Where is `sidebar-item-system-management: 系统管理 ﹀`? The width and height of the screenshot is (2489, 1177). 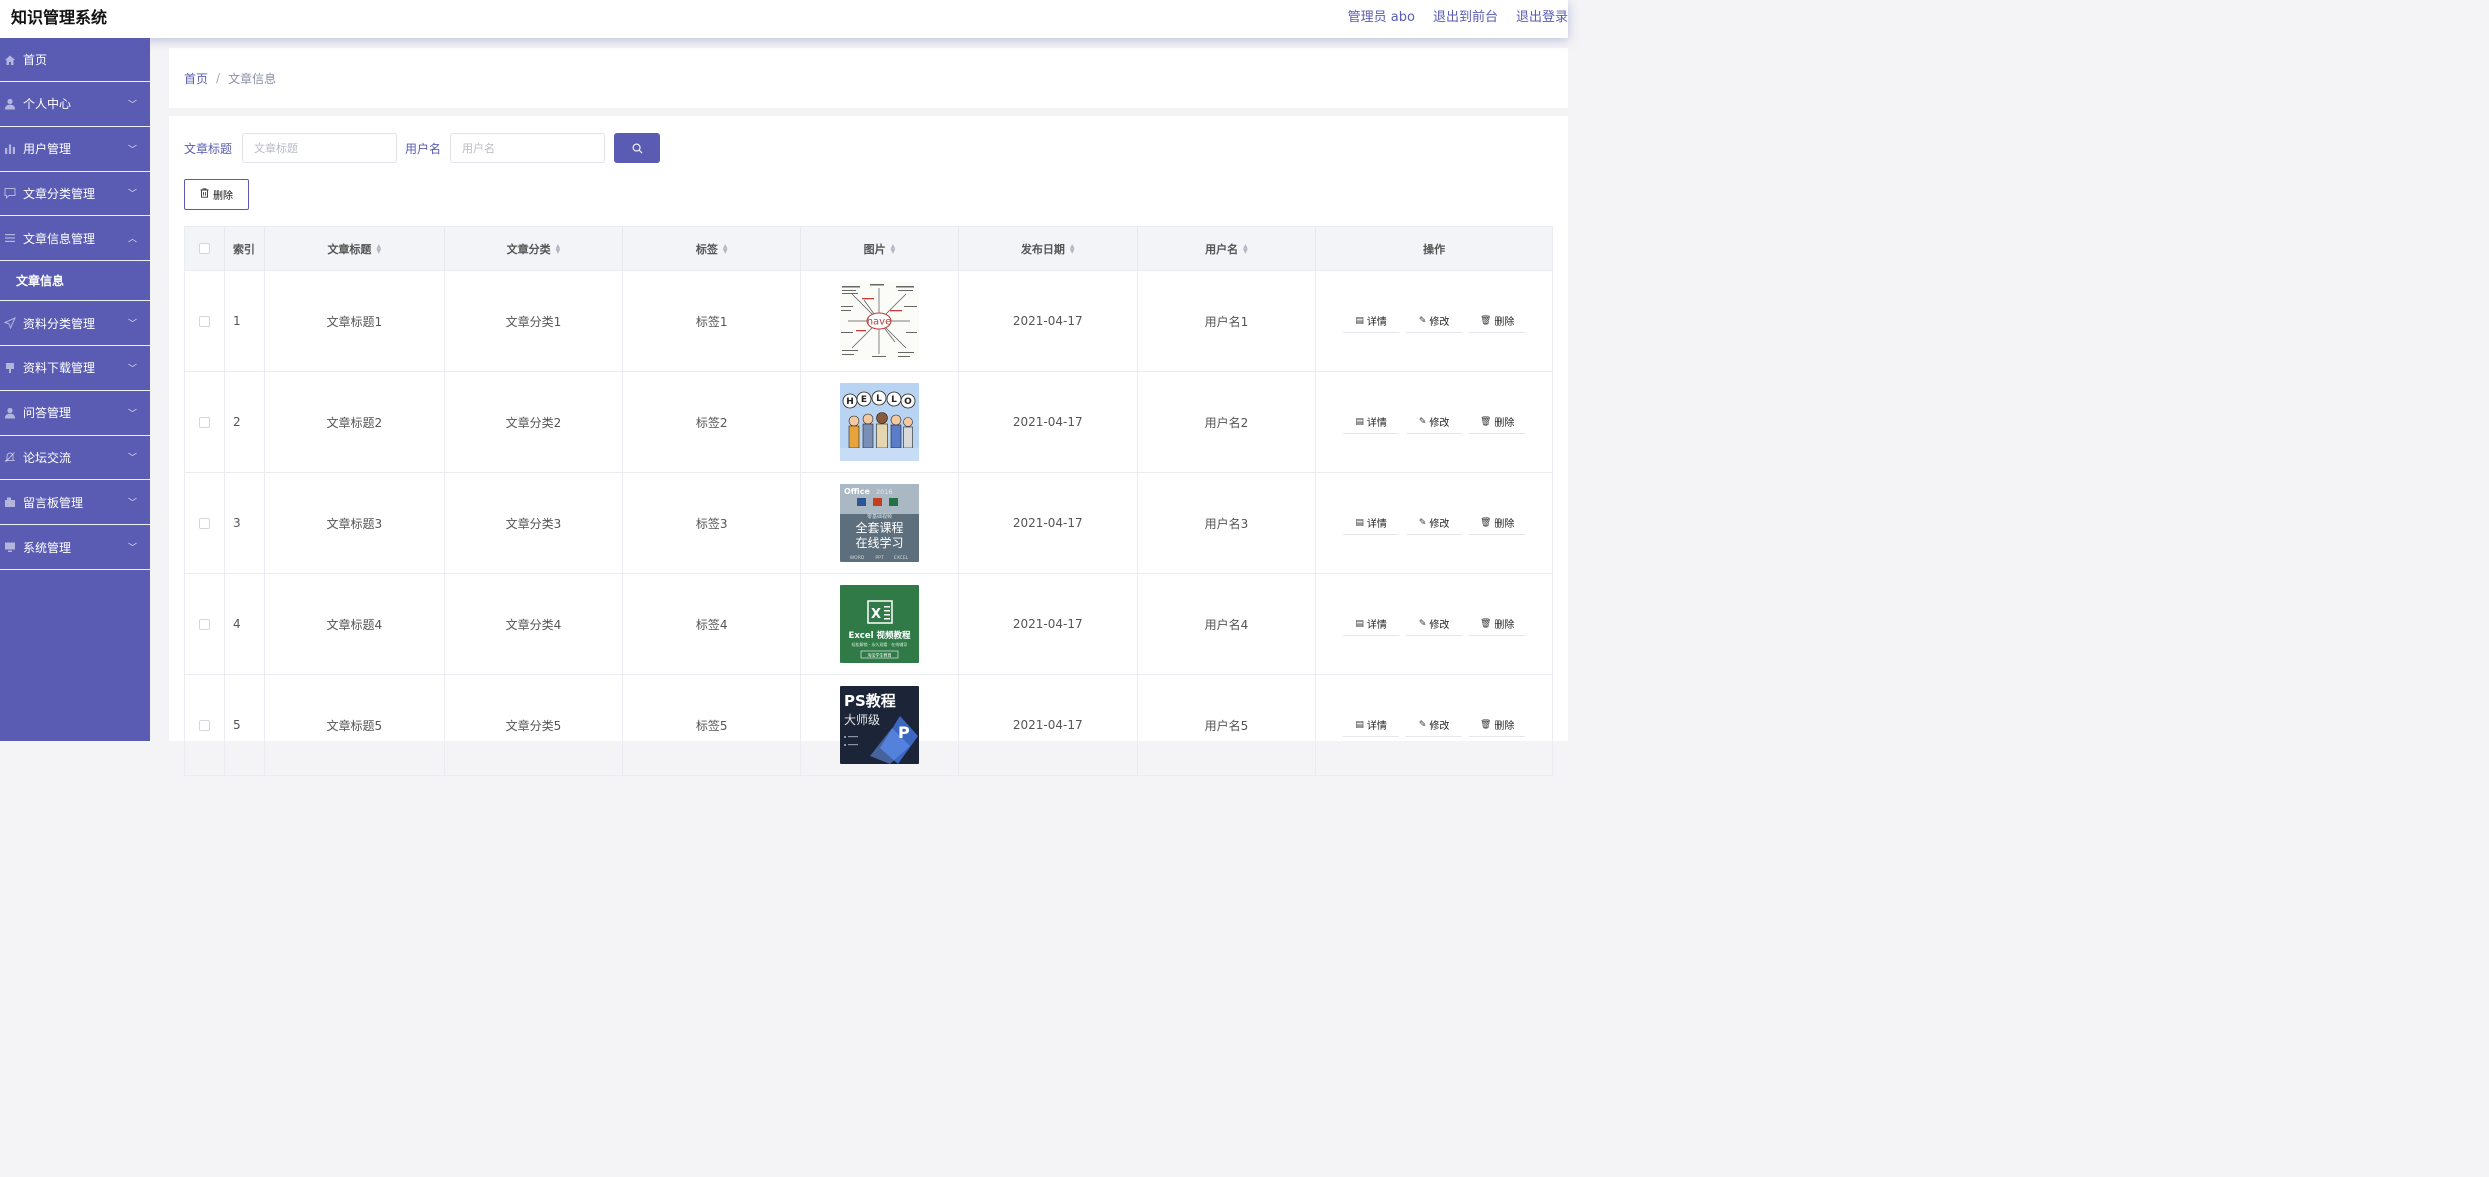
sidebar-item-system-management: 系统管理 ﹀ is located at coordinates (75, 547).